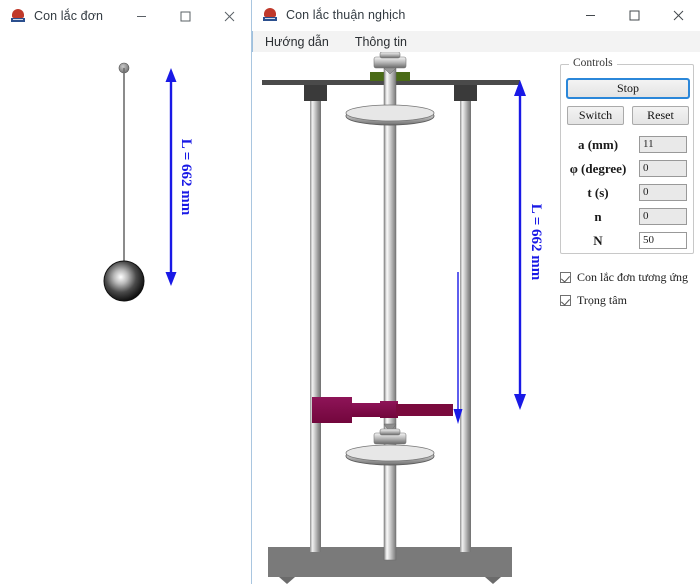  I want to click on field-row-n: n 0, so click(628, 216).